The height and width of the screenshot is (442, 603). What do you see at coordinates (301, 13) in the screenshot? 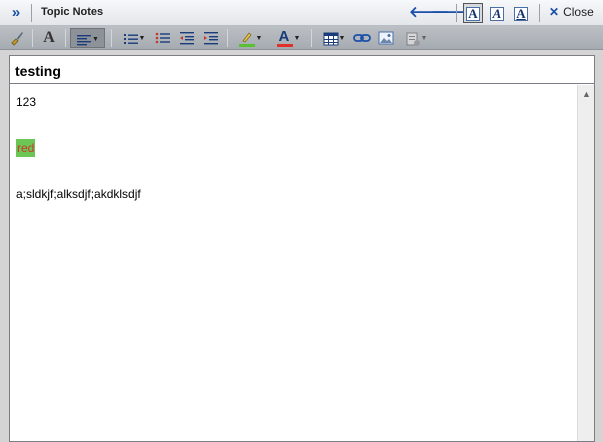
I see `title-bar: » Topic Notes 🡐 🡒 A A A ✕ Close` at bounding box center [301, 13].